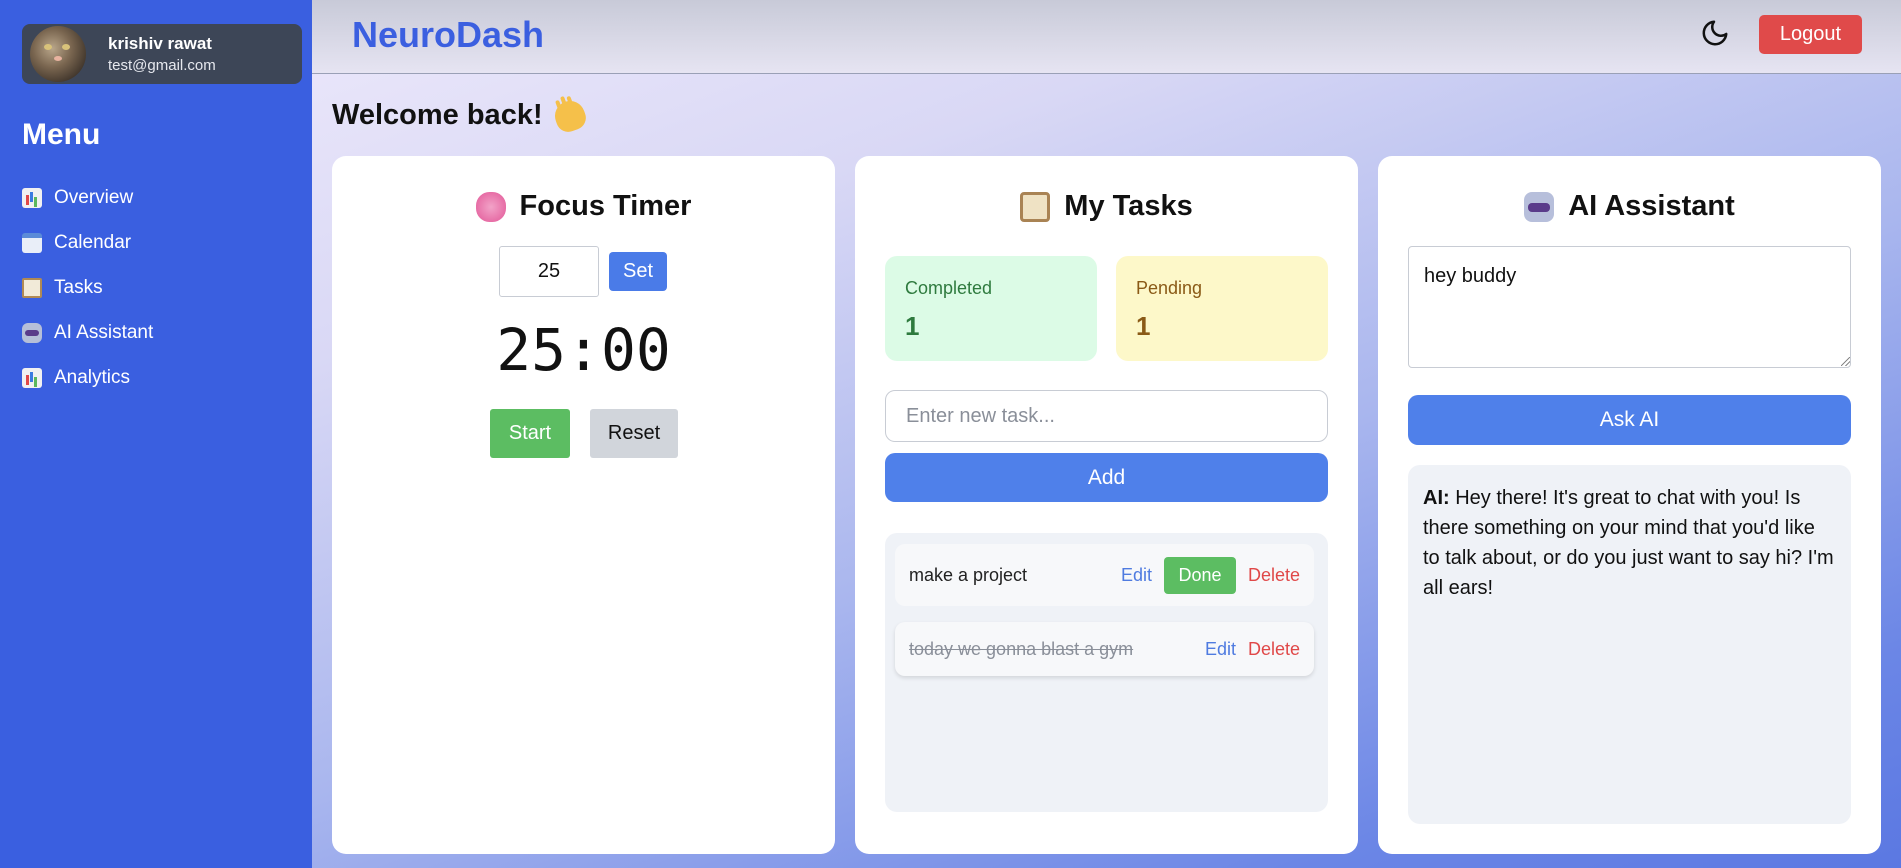 The width and height of the screenshot is (1901, 868). What do you see at coordinates (92, 377) in the screenshot?
I see `sidebar-item-label: Analytics` at bounding box center [92, 377].